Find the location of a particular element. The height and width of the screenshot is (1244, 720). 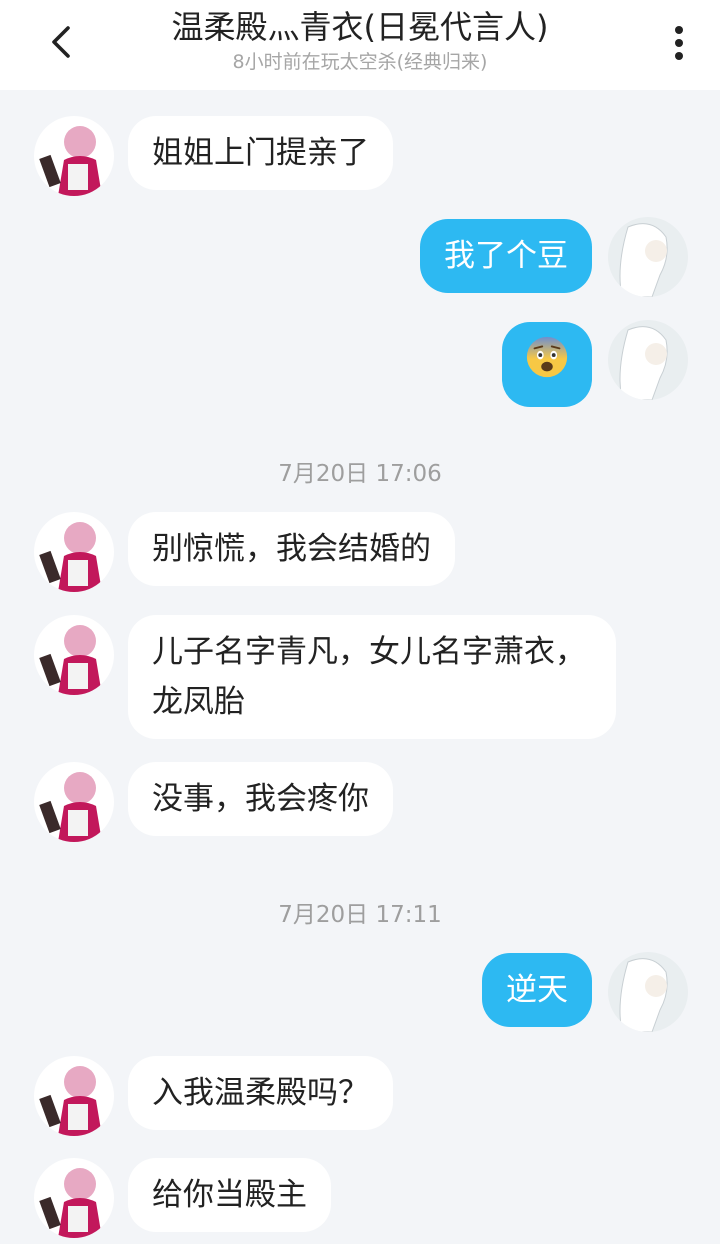

emoji-message-bubble: 😨 is located at coordinates (547, 364).